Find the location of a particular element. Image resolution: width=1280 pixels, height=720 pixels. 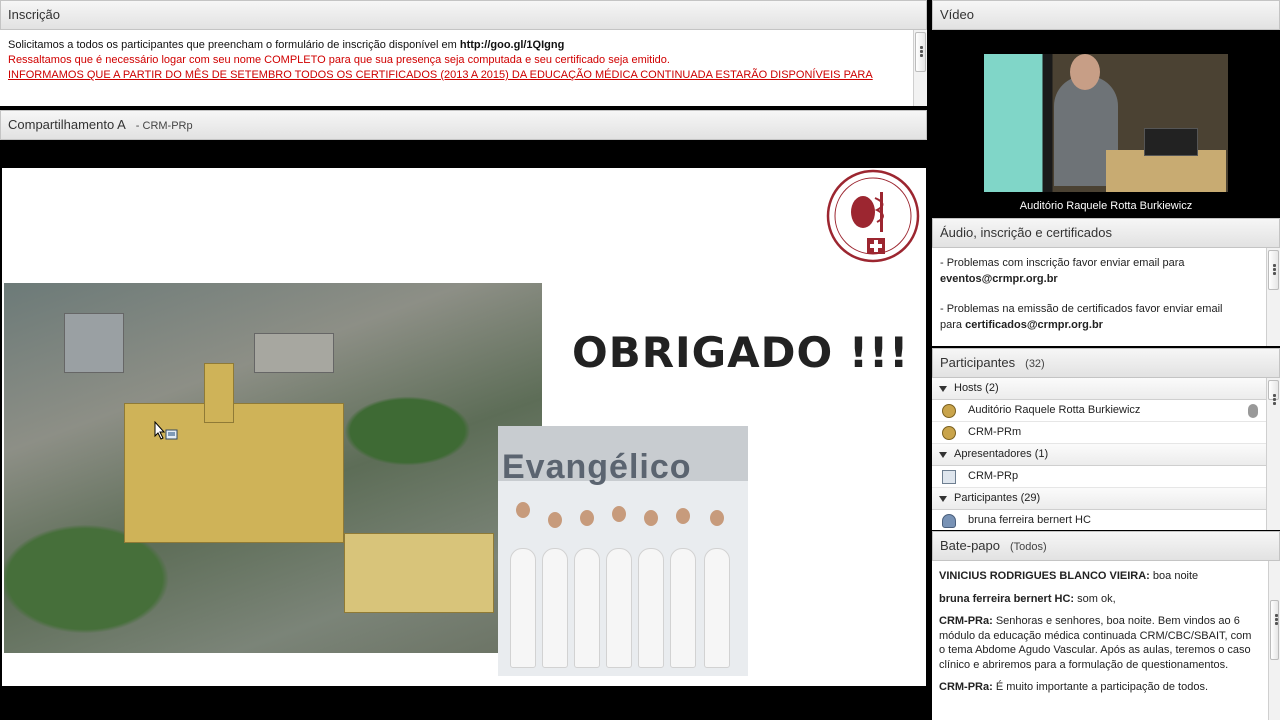

audio-scrollbar is located at coordinates (1273, 297).